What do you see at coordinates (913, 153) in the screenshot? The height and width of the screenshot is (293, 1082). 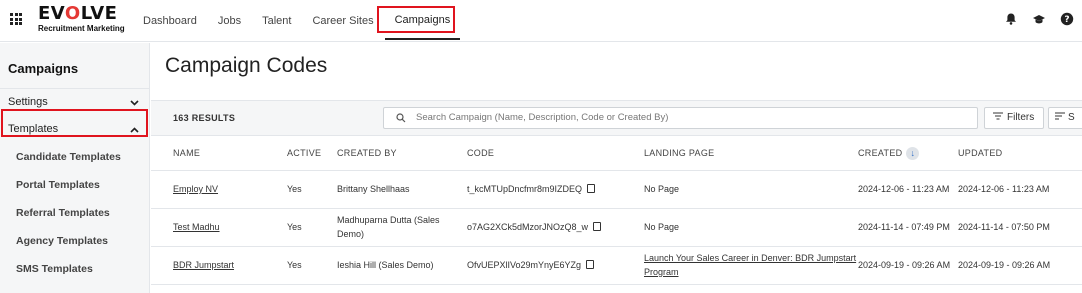 I see `sort-desc-icon: ↓` at bounding box center [913, 153].